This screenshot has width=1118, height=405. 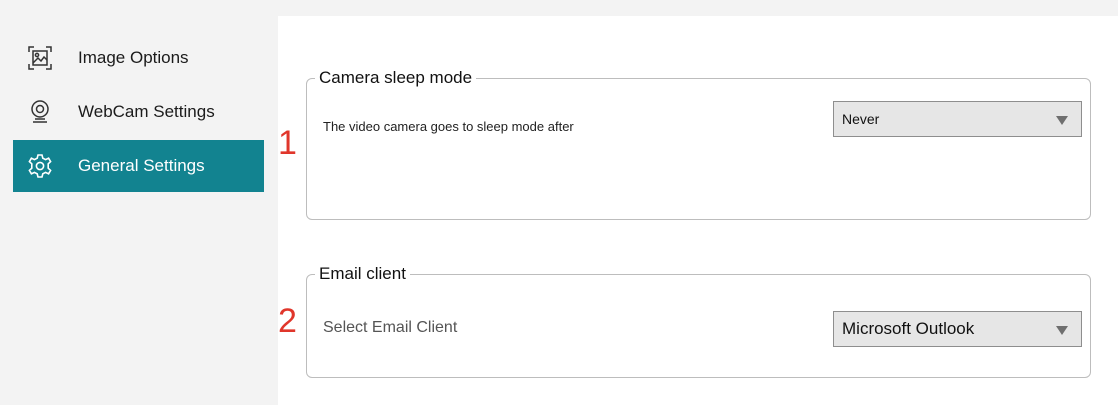 What do you see at coordinates (40, 166) in the screenshot?
I see `gear-icon` at bounding box center [40, 166].